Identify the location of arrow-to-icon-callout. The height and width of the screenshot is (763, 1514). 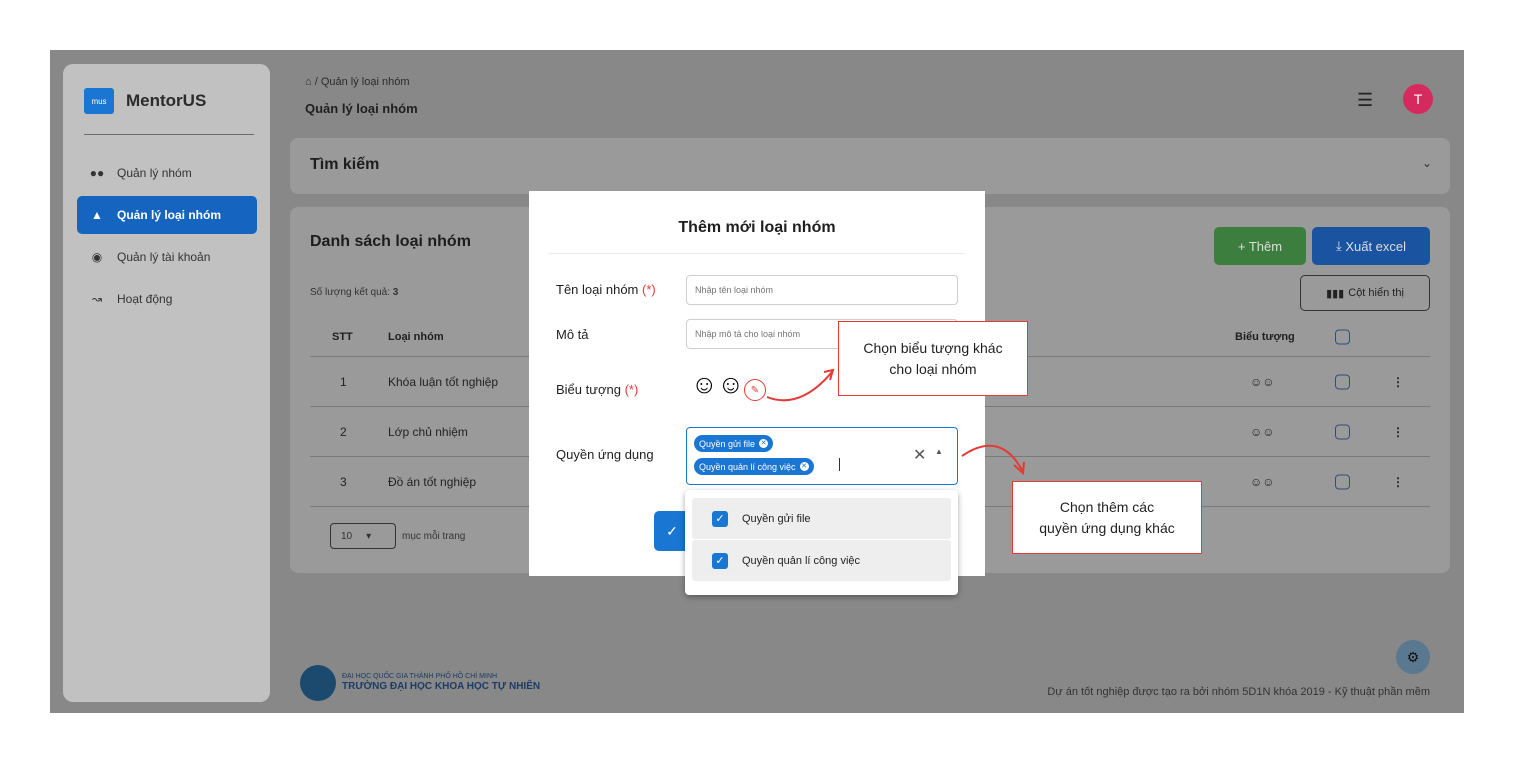
(799, 386).